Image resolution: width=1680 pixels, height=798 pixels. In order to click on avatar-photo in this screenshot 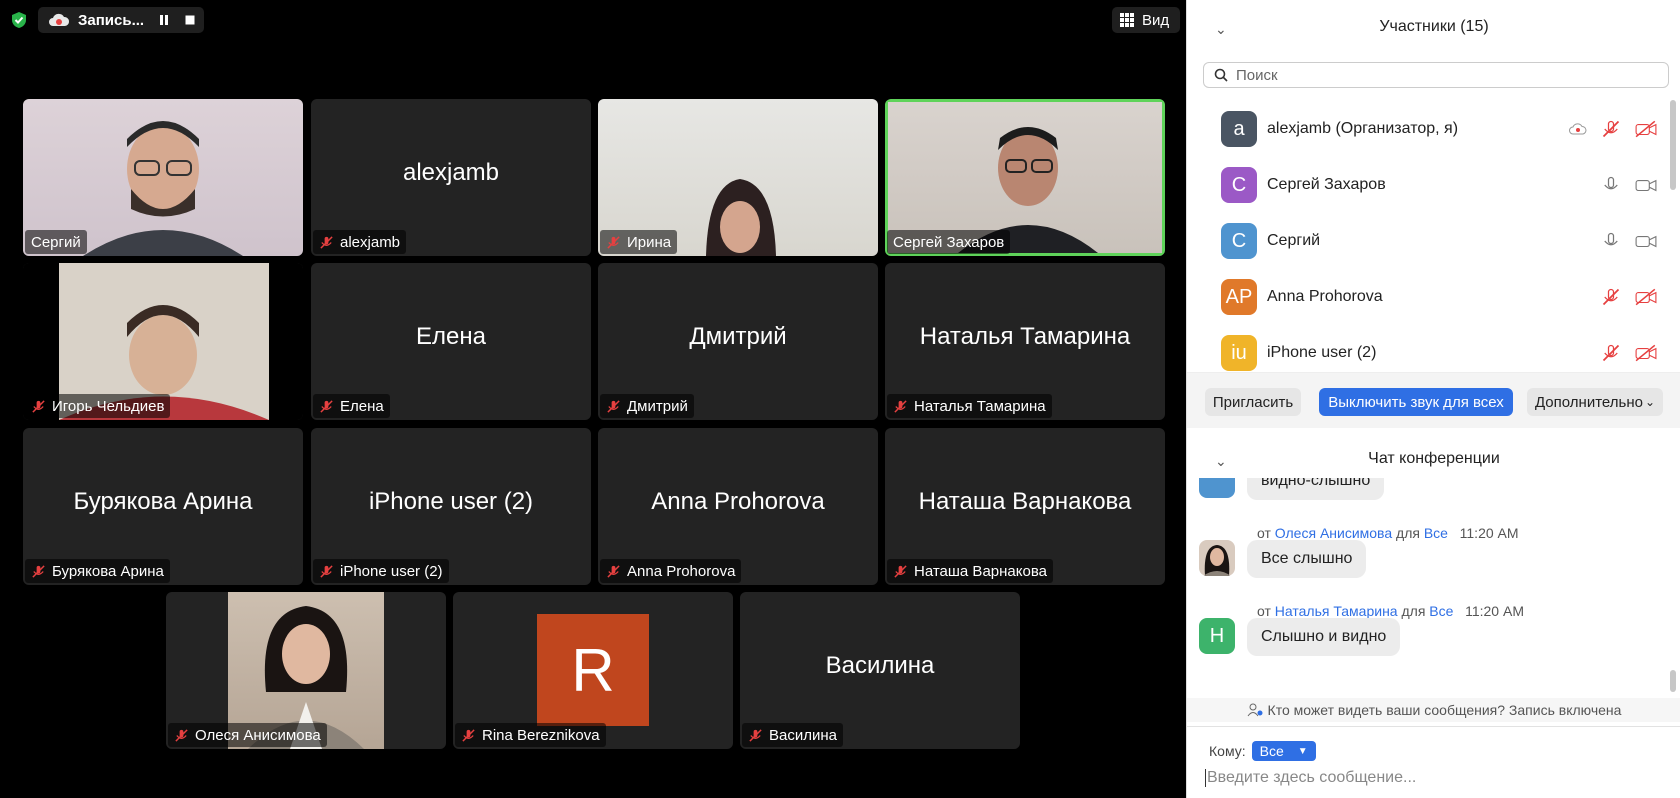, I will do `click(1217, 560)`.